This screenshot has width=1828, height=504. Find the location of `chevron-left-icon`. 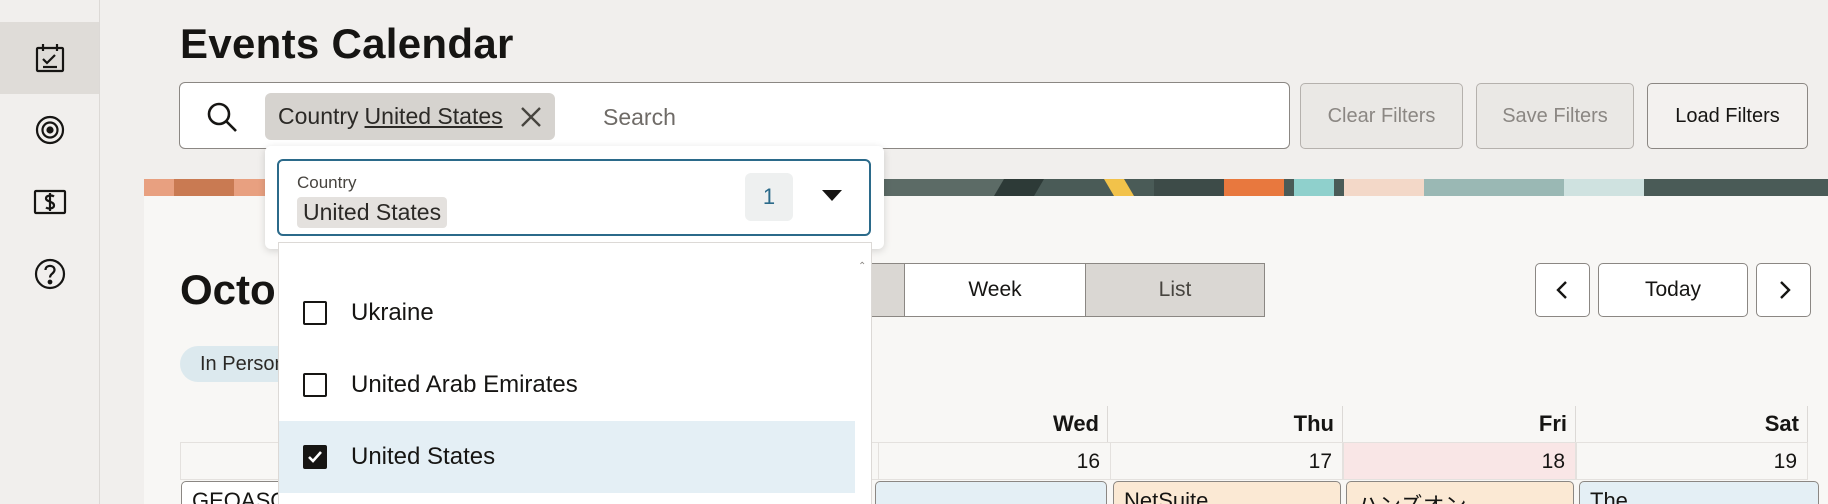

chevron-left-icon is located at coordinates (1561, 290).